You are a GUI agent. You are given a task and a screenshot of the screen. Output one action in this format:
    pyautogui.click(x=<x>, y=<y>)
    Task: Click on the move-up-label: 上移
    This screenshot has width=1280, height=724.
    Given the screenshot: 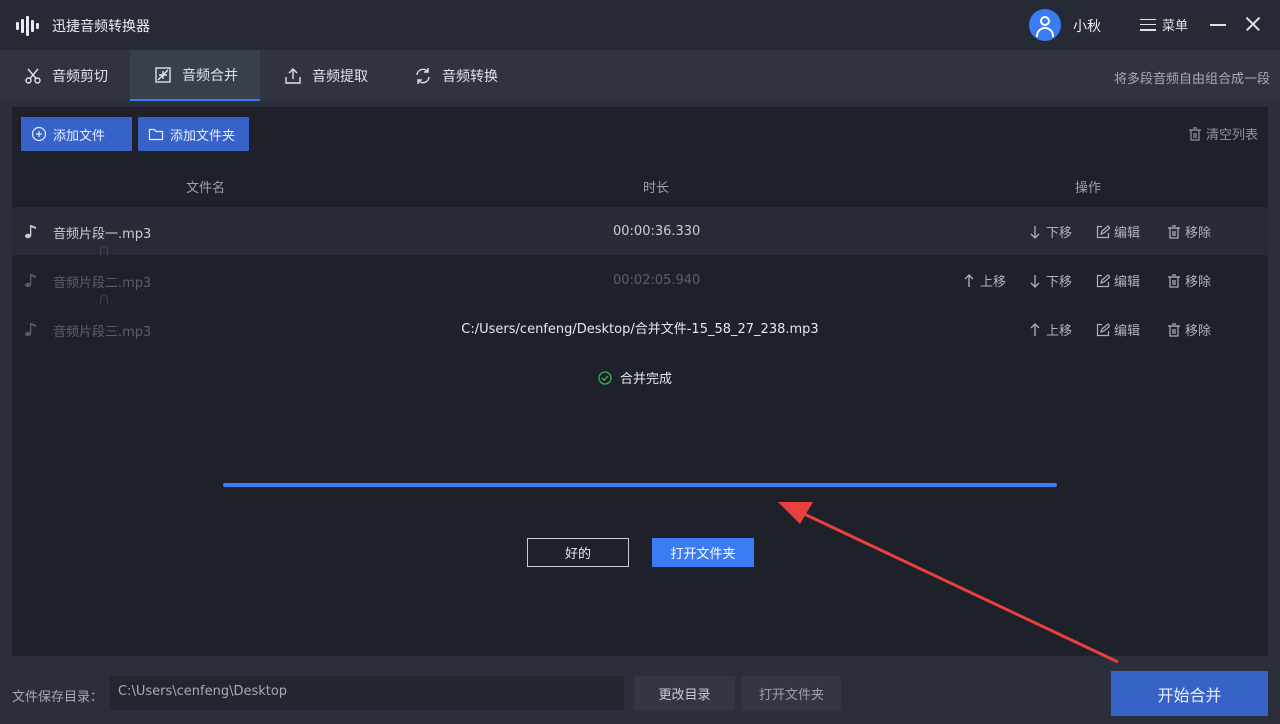 What is the action you would take?
    pyautogui.click(x=993, y=282)
    